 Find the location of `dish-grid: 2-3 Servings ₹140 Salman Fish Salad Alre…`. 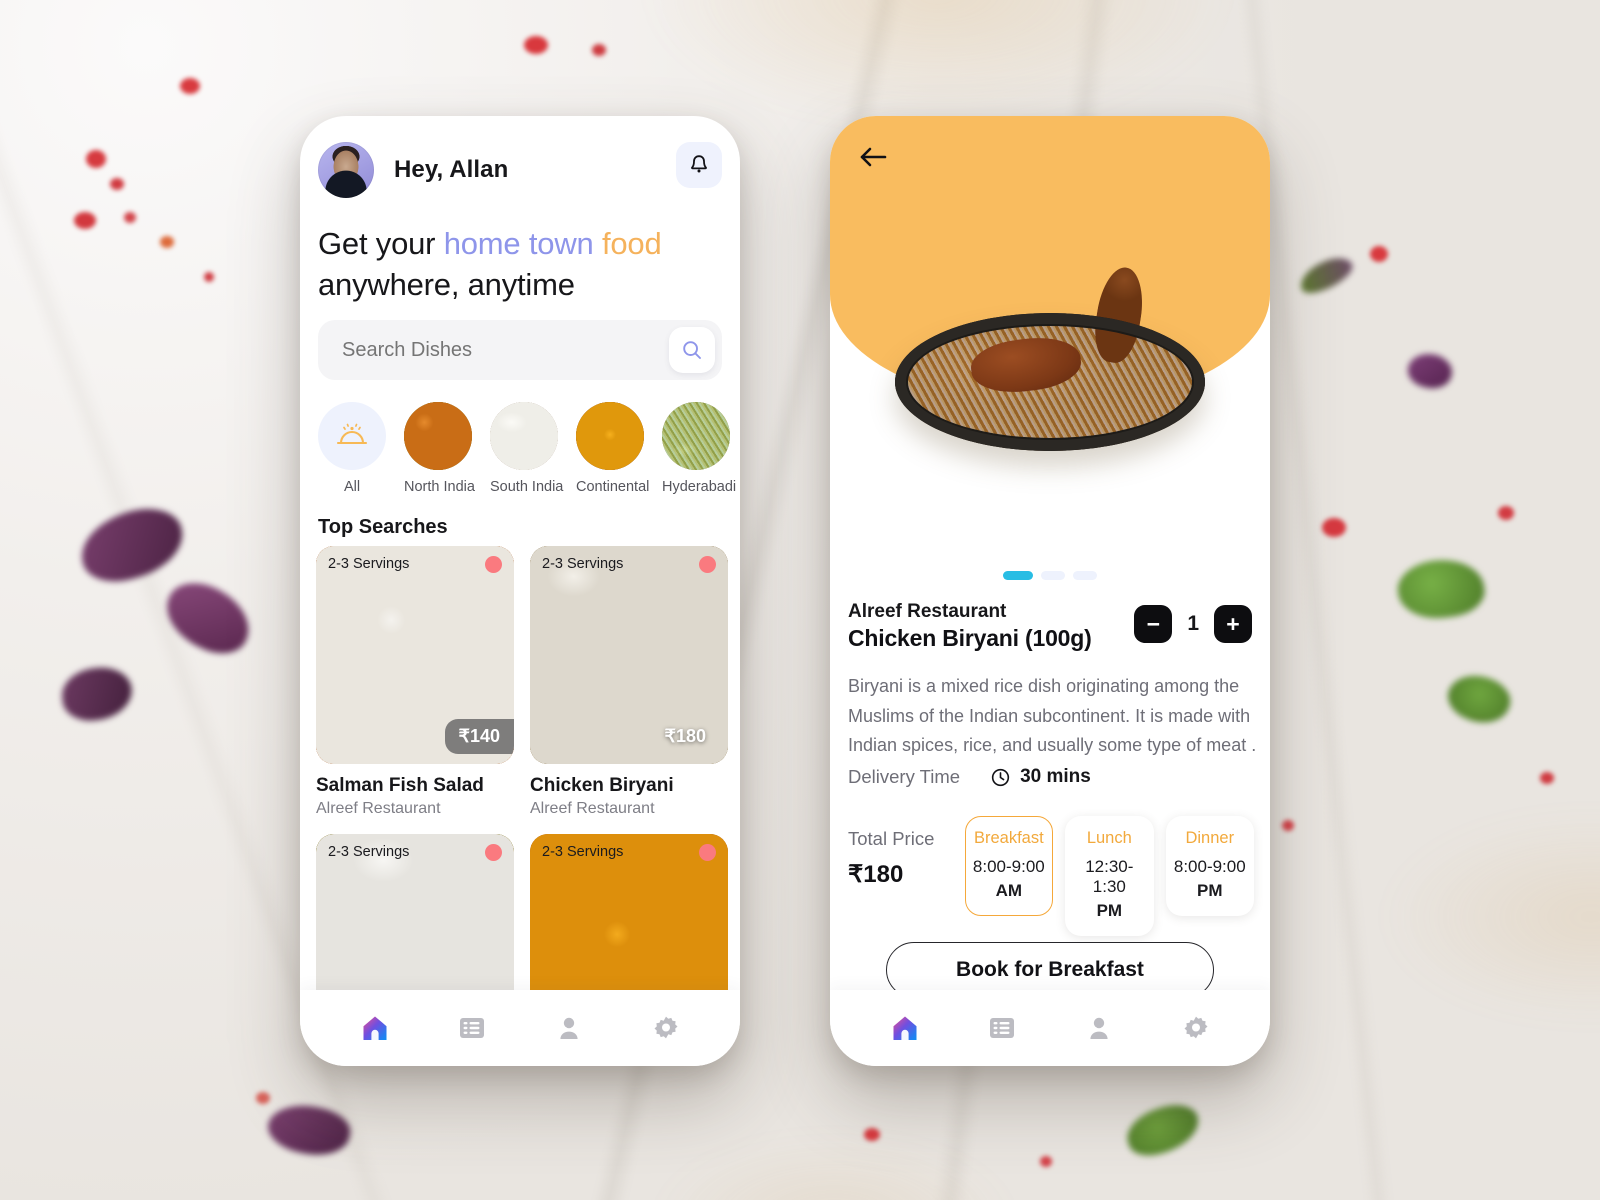

dish-grid: 2-3 Servings ₹140 Salman Fish Salad Alre… is located at coordinates (522, 799).